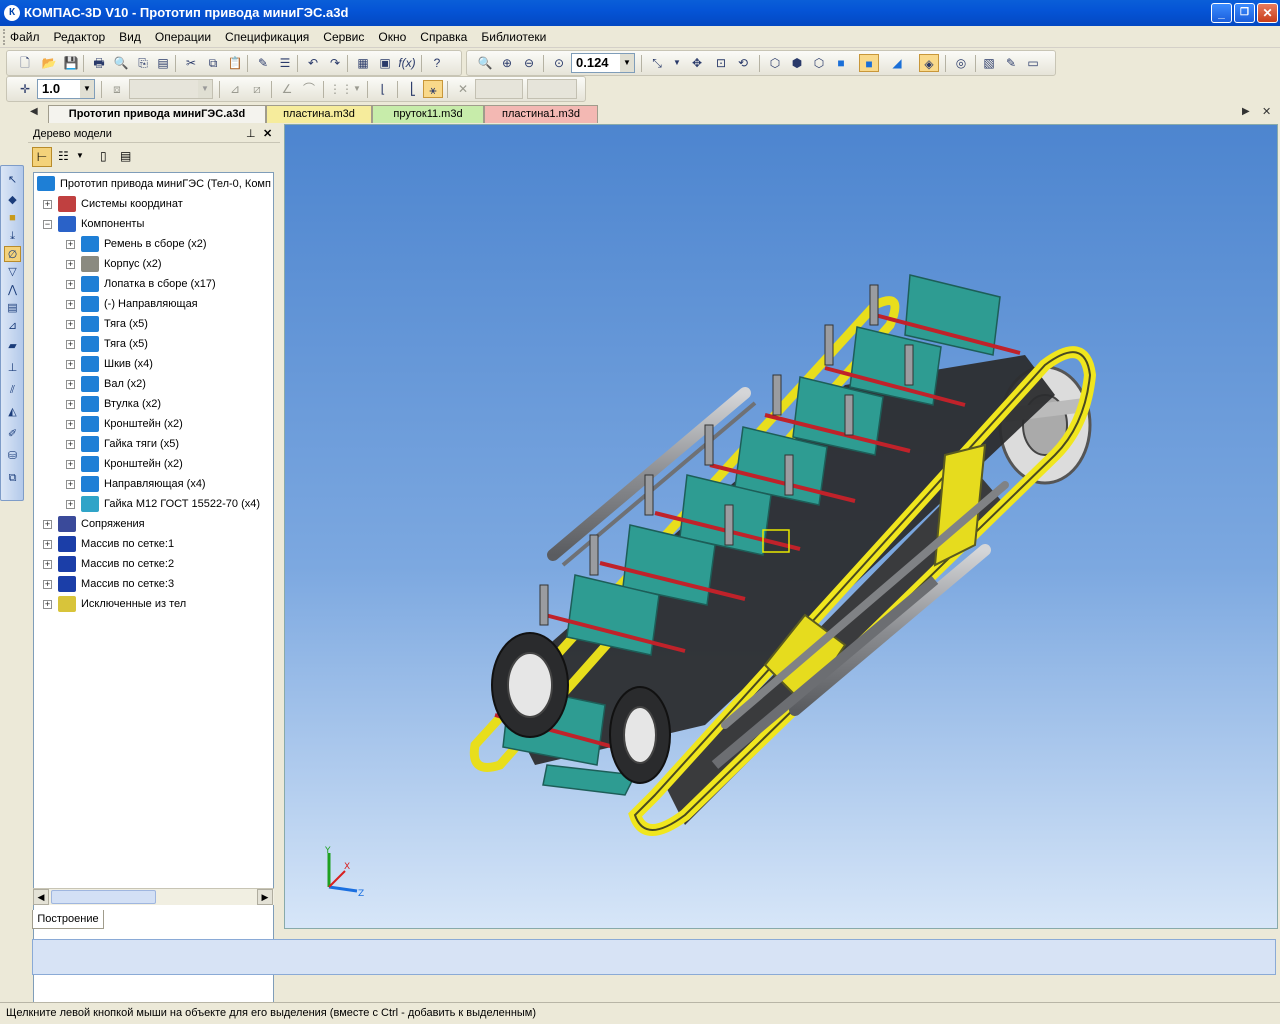 The height and width of the screenshot is (1024, 1280). I want to click on copy-icon: ⧉, so click(213, 63).